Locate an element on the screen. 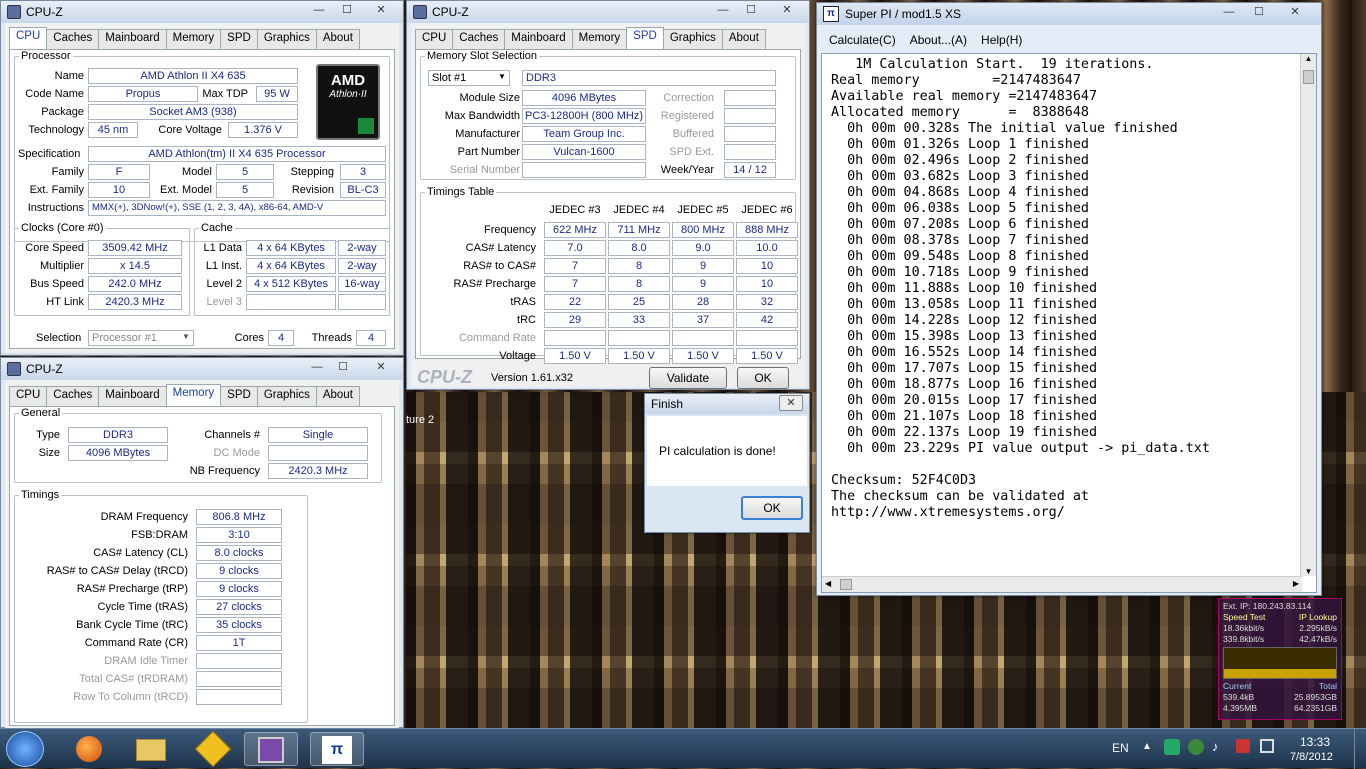 The width and height of the screenshot is (1366, 769). hscroll-thumb is located at coordinates (846, 584).